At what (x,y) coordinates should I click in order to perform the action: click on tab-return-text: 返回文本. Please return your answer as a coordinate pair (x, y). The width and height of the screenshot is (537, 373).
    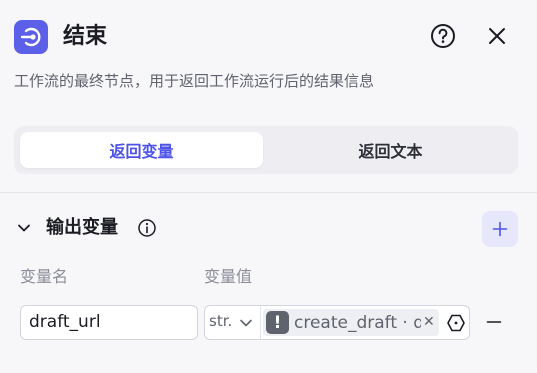
    Looking at the image, I should click on (390, 150).